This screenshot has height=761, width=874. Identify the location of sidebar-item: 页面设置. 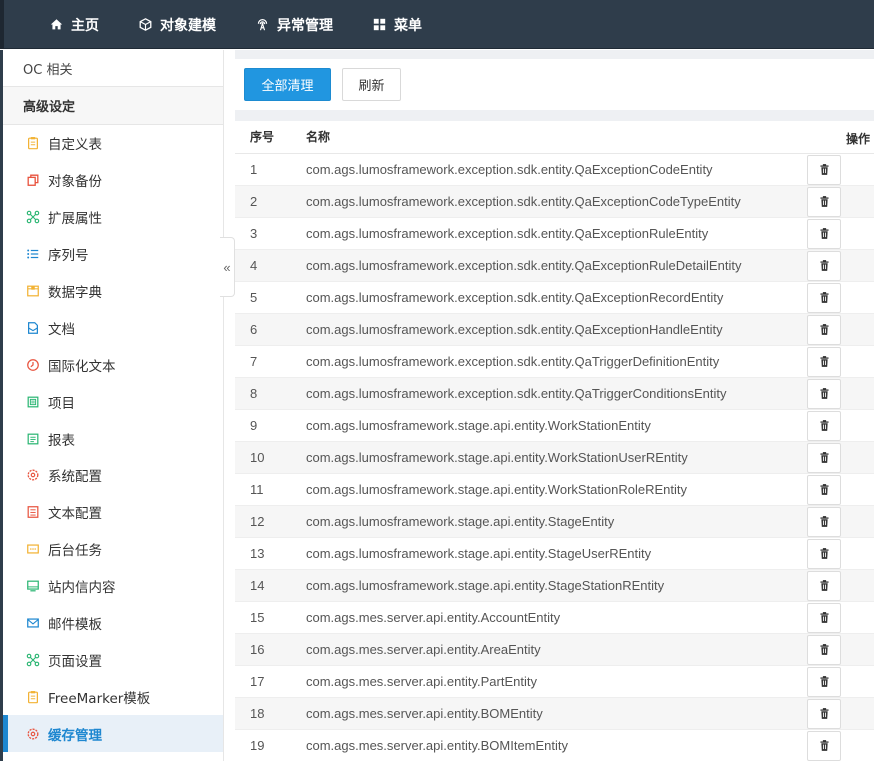
(113, 659).